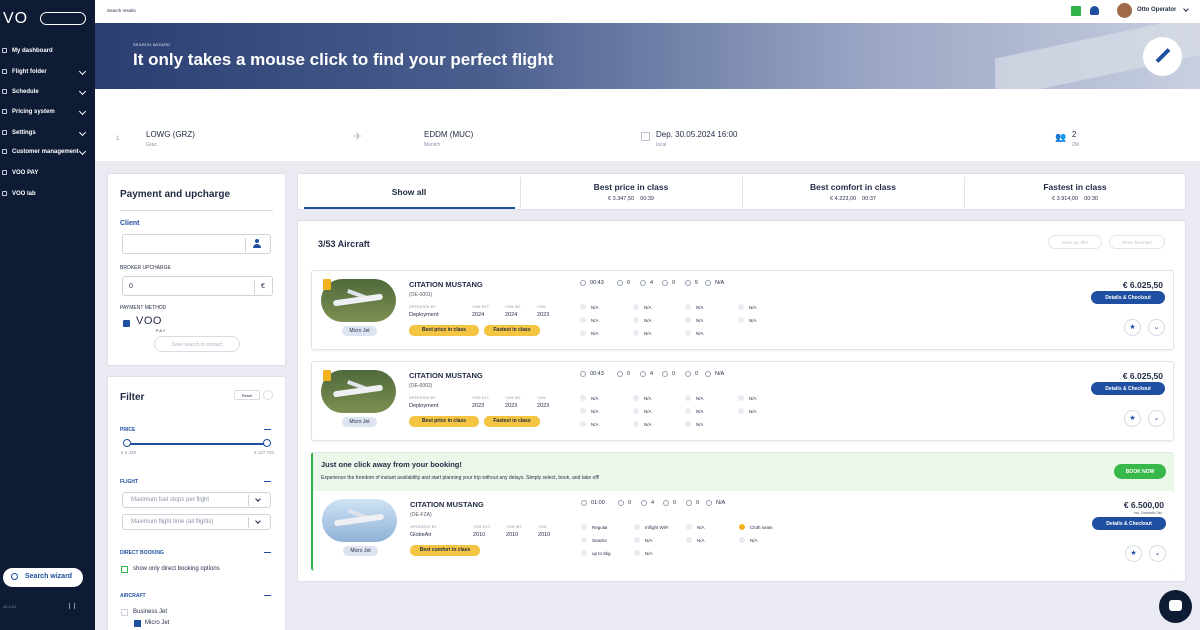 The image size is (1200, 630). I want to click on save-search-button: Save search to contact, so click(197, 344).